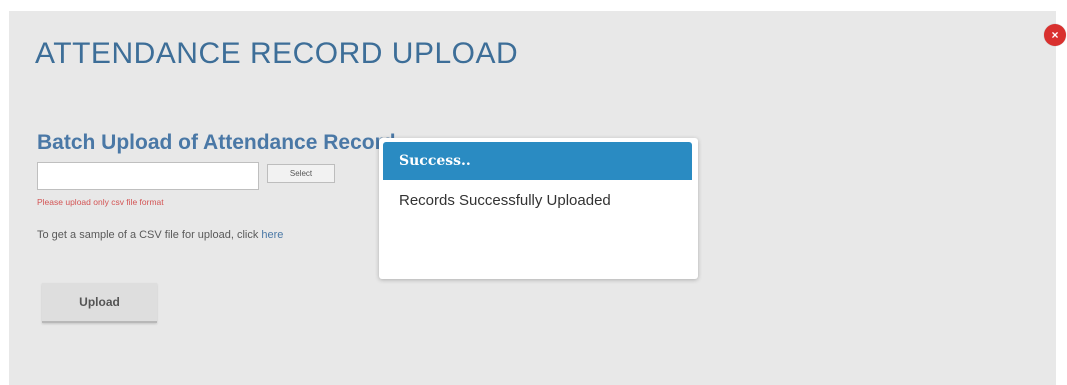 The height and width of the screenshot is (385, 1067). What do you see at coordinates (301, 173) in the screenshot?
I see `select-file-button: Select` at bounding box center [301, 173].